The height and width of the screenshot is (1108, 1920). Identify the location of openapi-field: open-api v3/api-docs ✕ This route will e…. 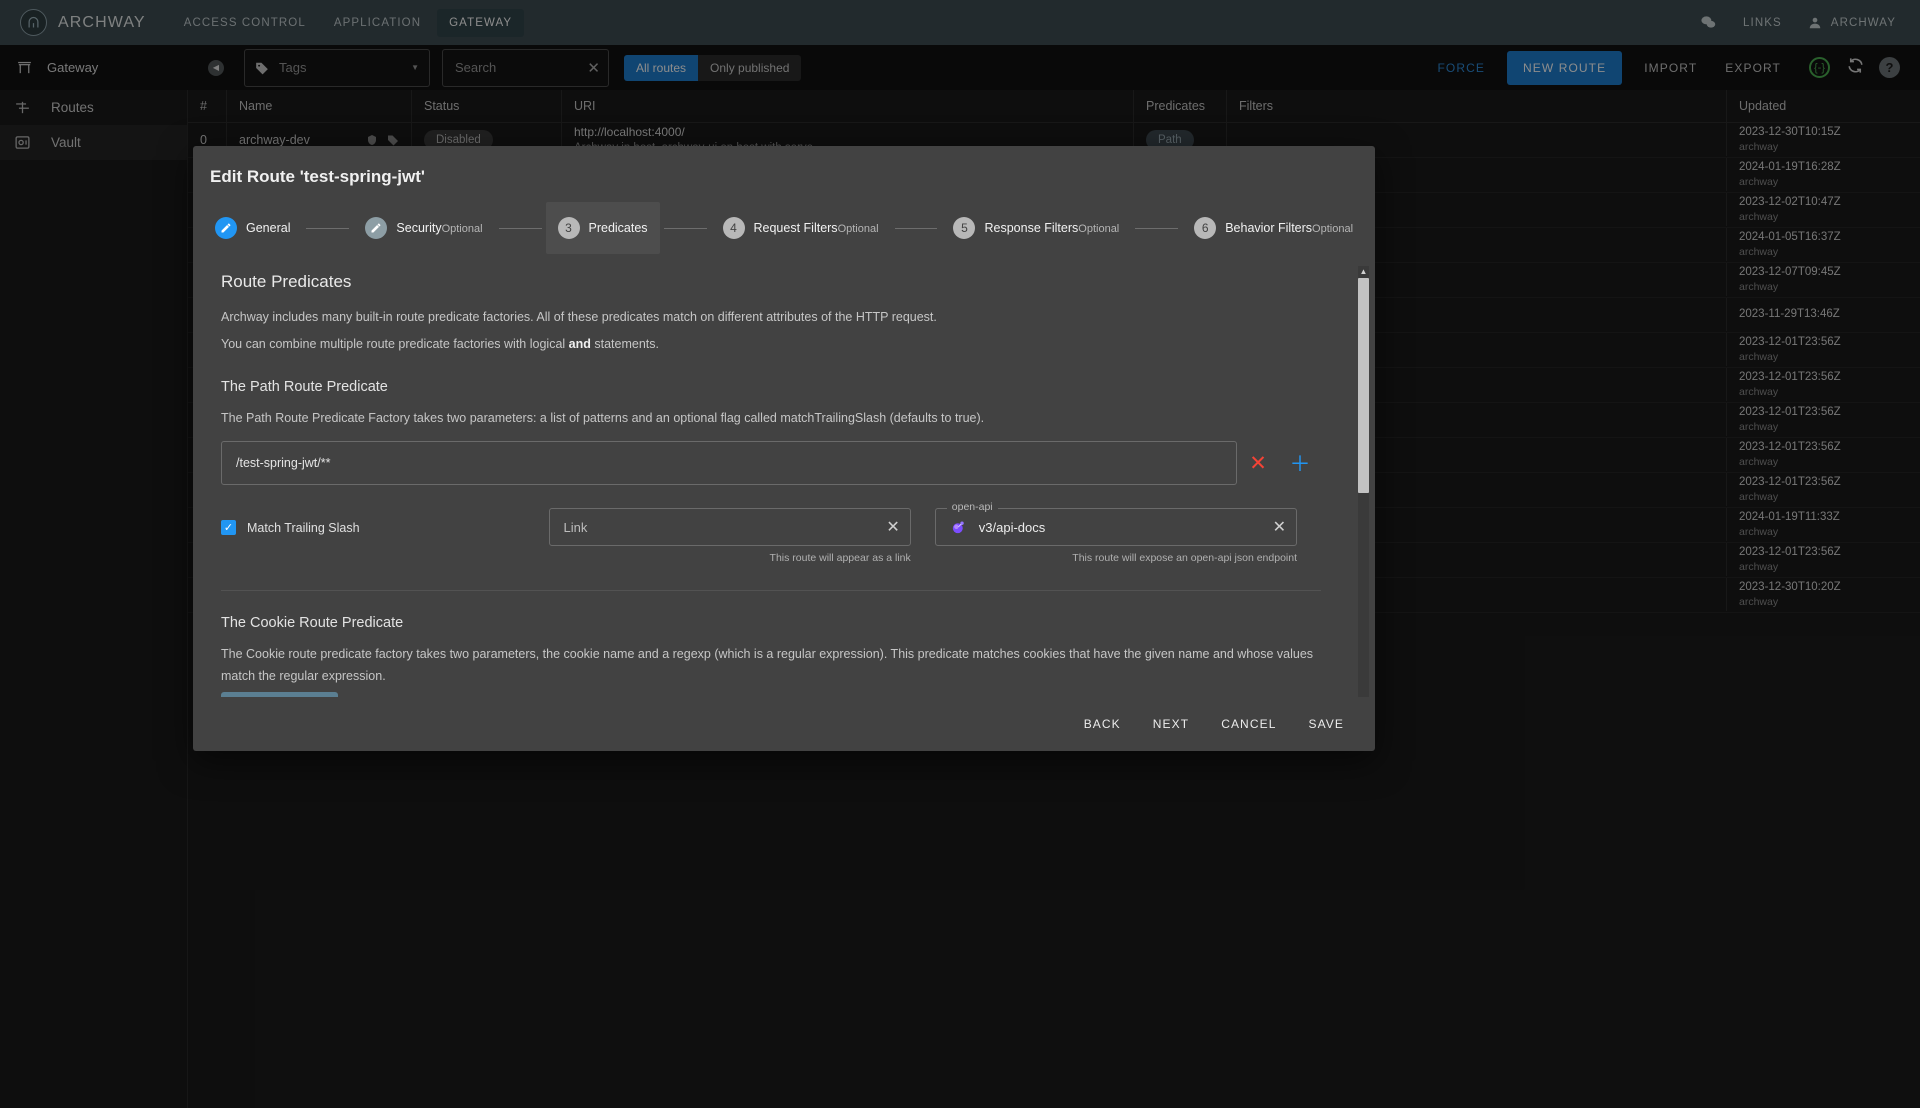
(1116, 532).